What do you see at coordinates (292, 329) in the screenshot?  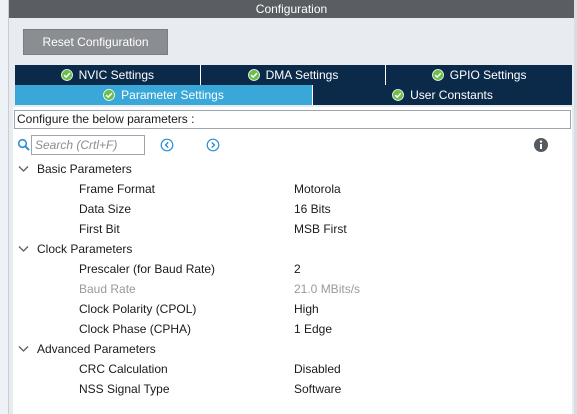 I see `param-row: Clock Phase (CPHA) 1 Edge` at bounding box center [292, 329].